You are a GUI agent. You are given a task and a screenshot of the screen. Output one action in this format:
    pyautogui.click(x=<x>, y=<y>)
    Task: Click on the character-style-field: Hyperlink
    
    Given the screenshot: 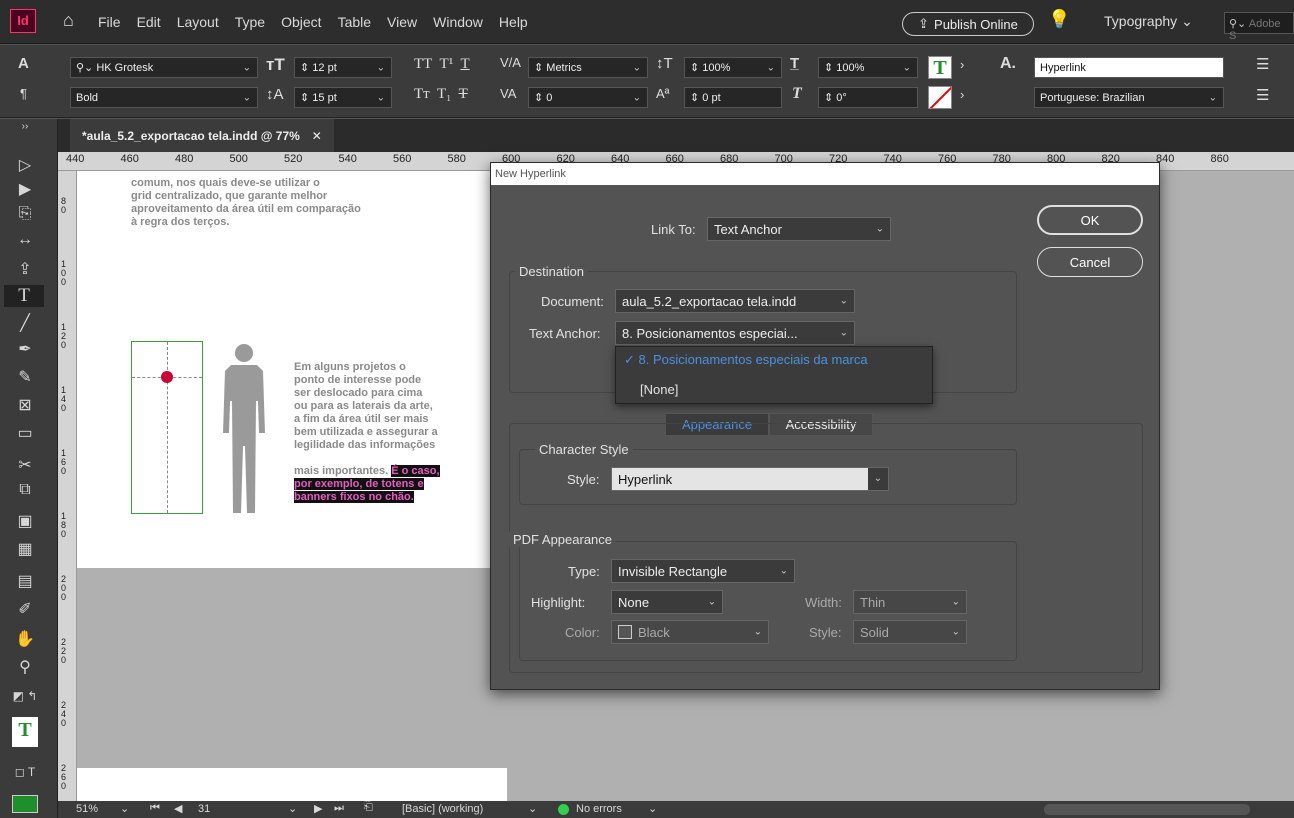 What is the action you would take?
    pyautogui.click(x=1129, y=67)
    